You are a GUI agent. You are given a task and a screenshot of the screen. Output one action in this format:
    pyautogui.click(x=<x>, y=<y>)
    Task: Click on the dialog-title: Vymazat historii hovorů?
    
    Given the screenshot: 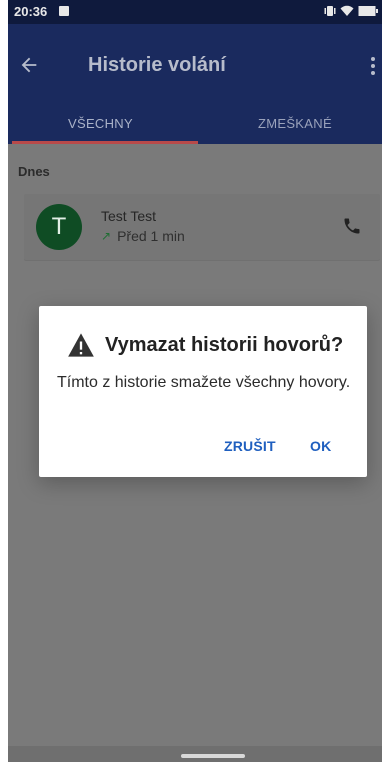 What is the action you would take?
    pyautogui.click(x=224, y=344)
    